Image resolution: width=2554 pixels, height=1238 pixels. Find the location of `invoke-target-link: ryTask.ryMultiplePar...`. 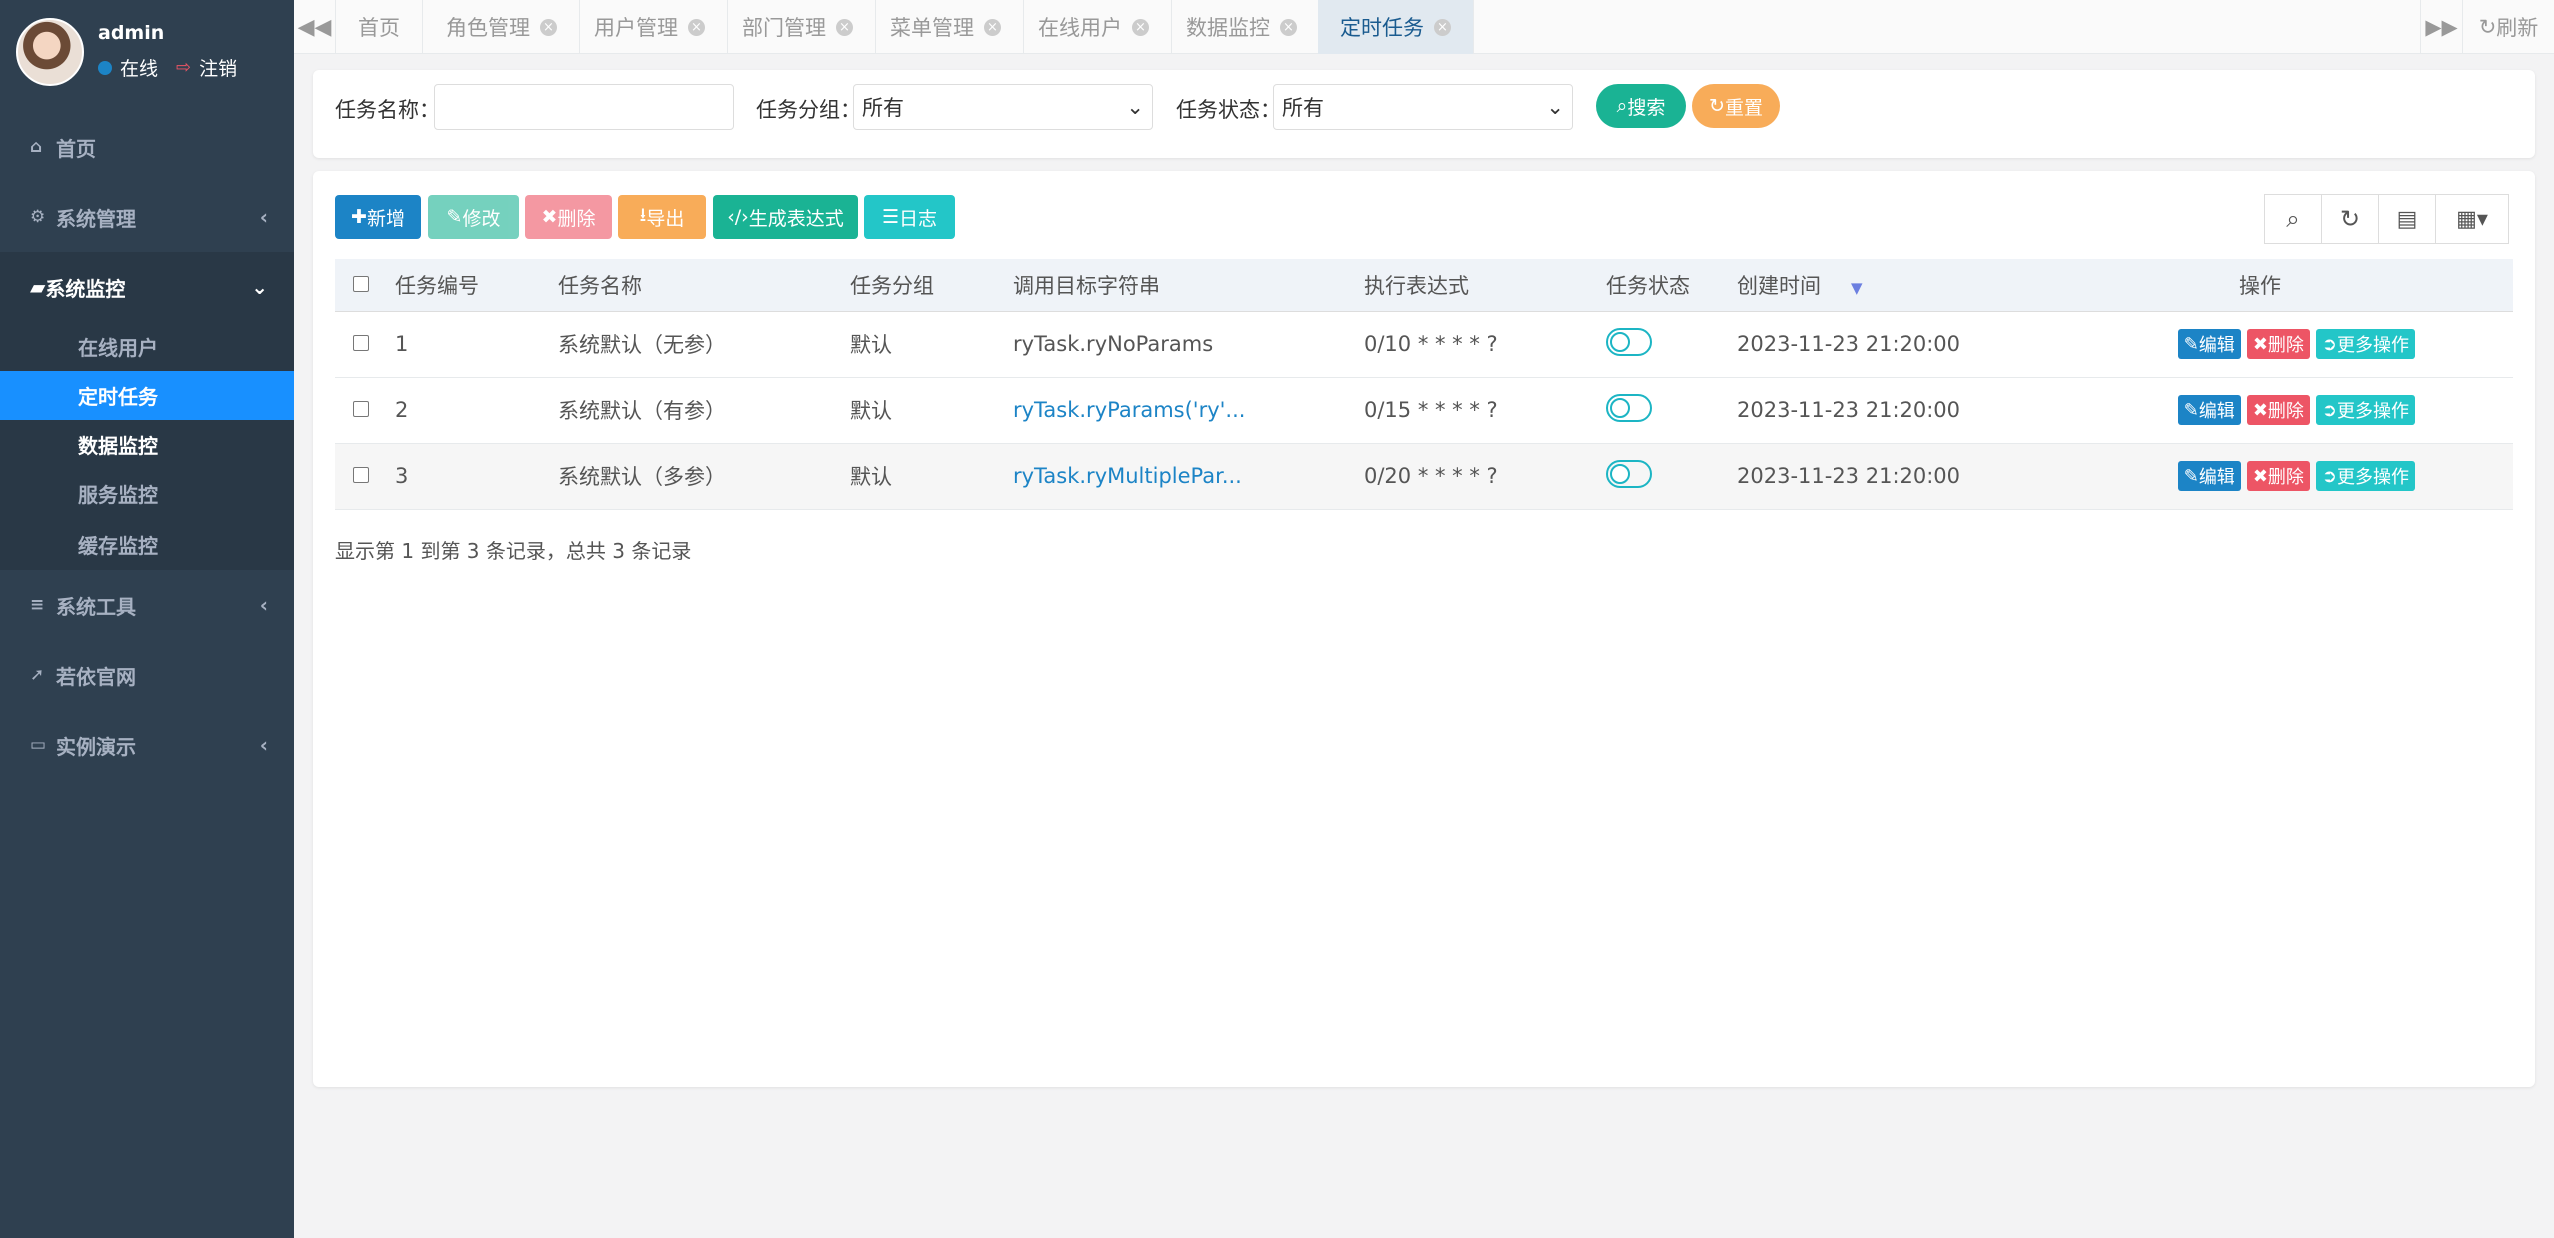

invoke-target-link: ryTask.ryMultiplePar... is located at coordinates (1188, 476).